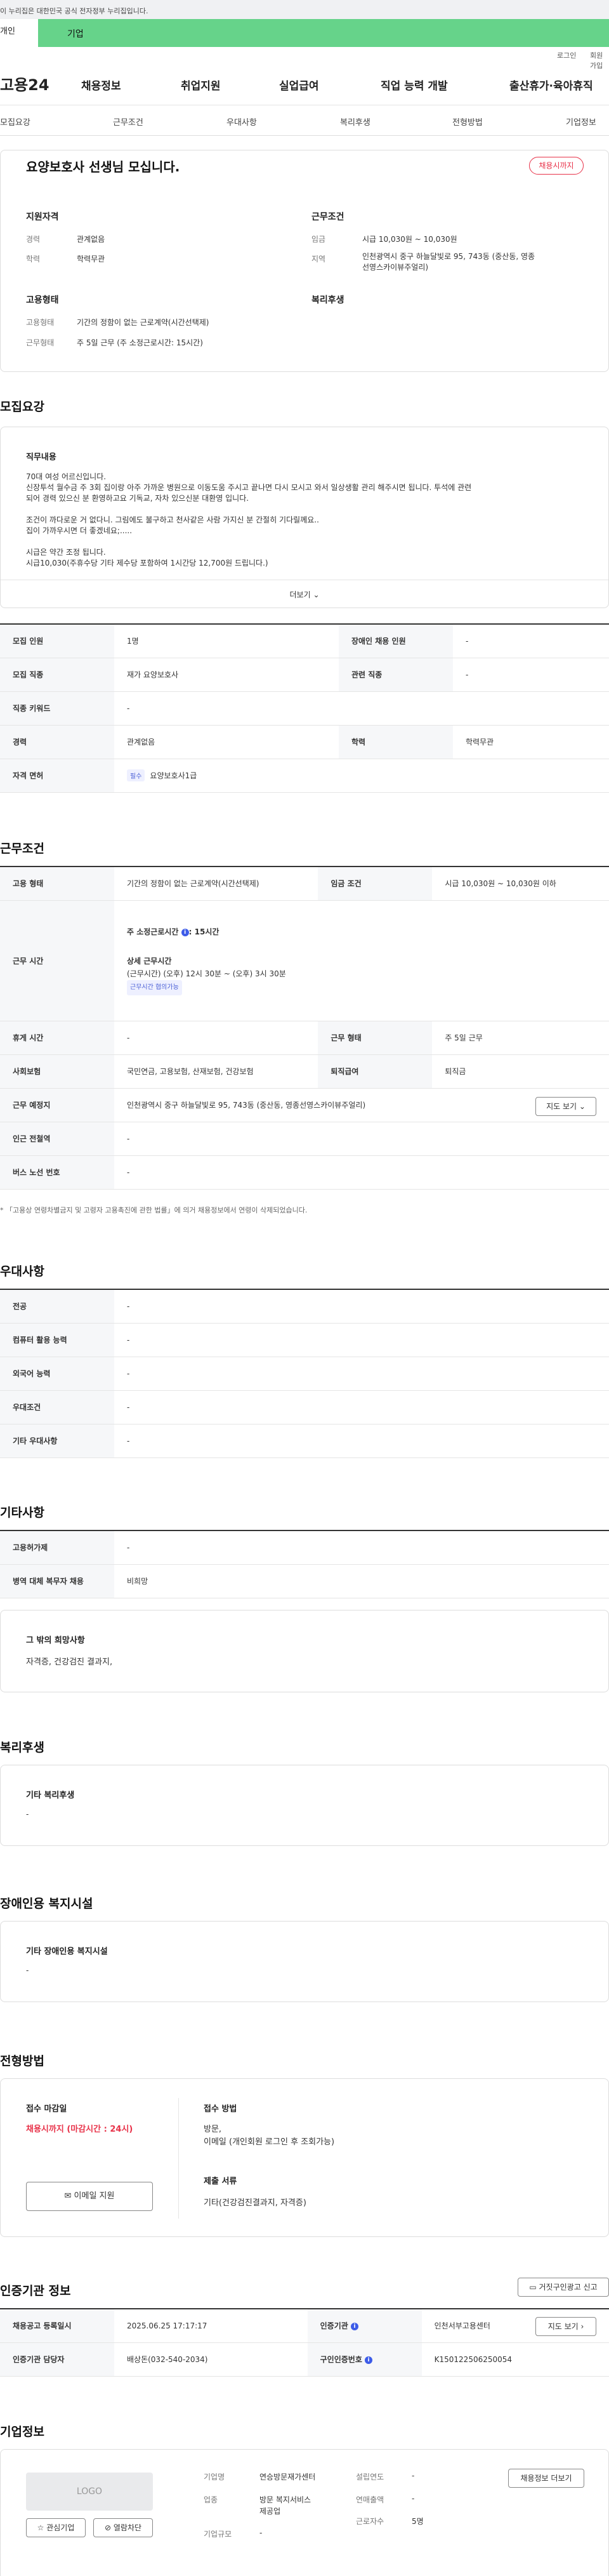  I want to click on section-tab-process: 전형방법, so click(468, 122).